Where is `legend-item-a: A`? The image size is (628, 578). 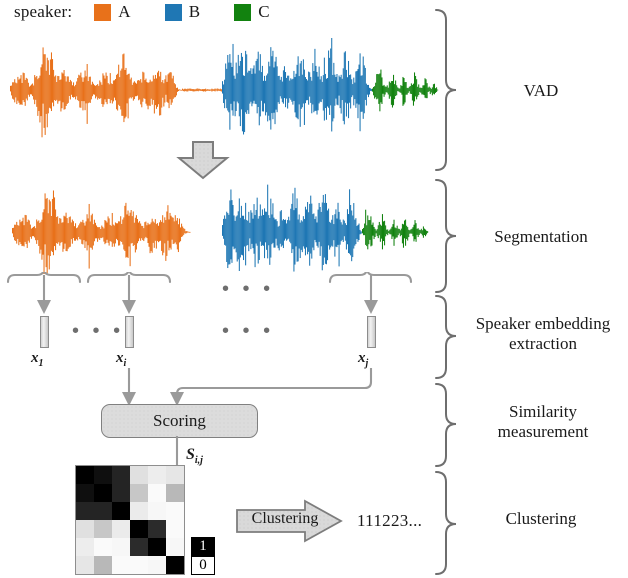
legend-item-a: A is located at coordinates (112, 12).